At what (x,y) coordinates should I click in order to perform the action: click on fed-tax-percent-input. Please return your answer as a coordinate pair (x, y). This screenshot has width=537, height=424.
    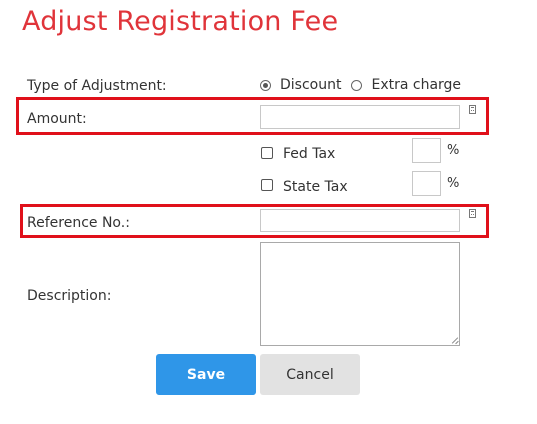
    Looking at the image, I should click on (426, 150).